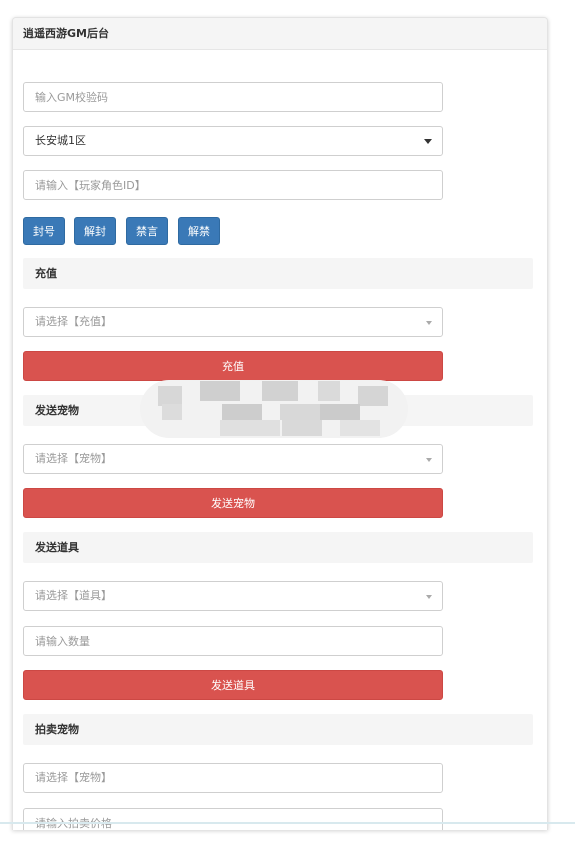 The width and height of the screenshot is (575, 844). Describe the element at coordinates (73, 777) in the screenshot. I see `auction-pet-select-placeholder: 请选择【宠物】` at that location.